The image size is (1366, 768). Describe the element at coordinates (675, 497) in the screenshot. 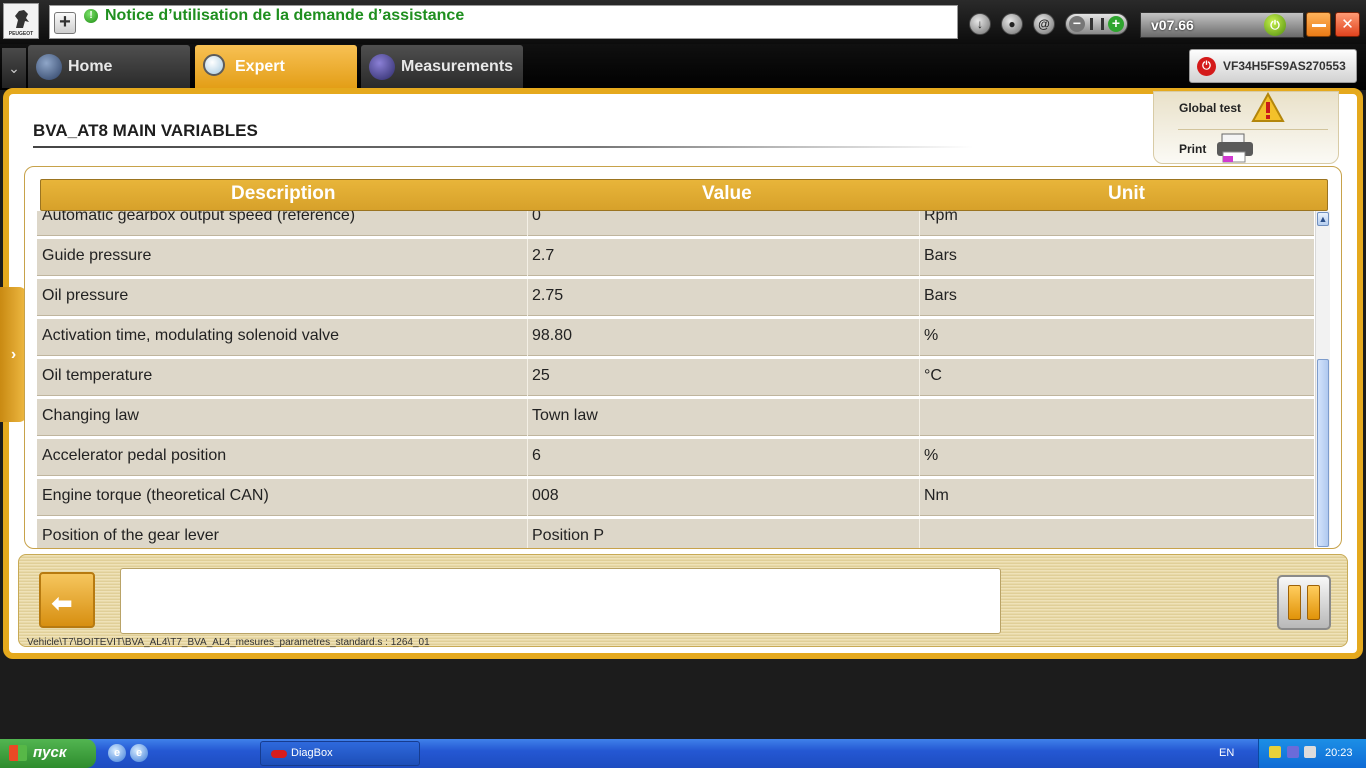

I see `table-row: Engine torque (theoretical CAN) 008 Nm` at that location.